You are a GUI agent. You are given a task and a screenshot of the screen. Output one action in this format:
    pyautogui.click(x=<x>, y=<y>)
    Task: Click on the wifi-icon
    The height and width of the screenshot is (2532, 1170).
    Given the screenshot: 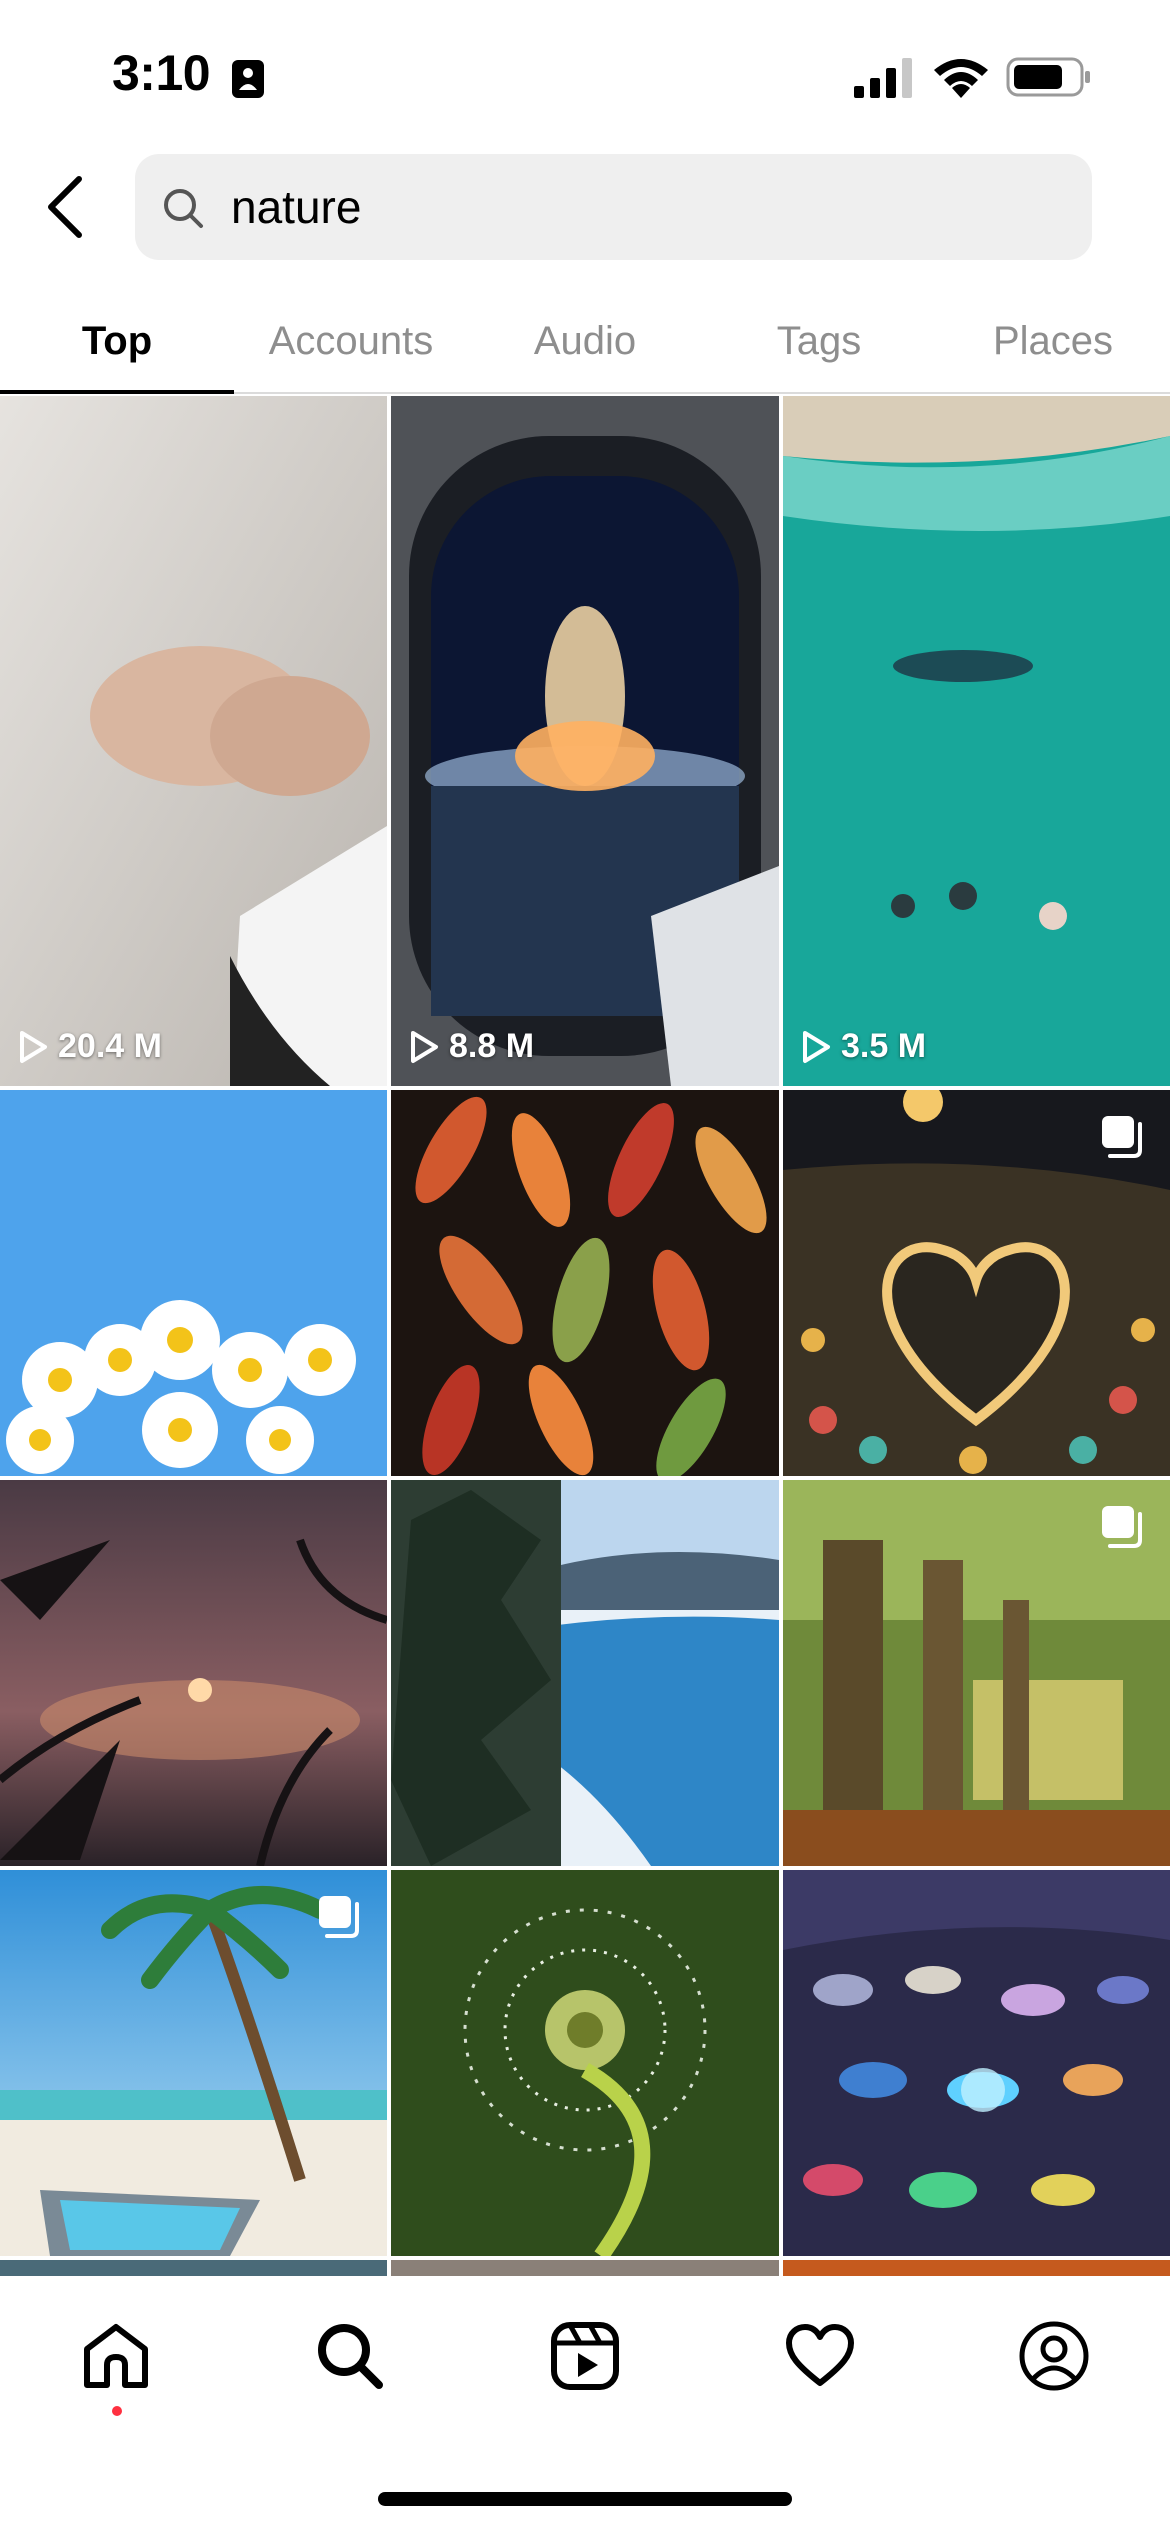 What is the action you would take?
    pyautogui.click(x=961, y=78)
    